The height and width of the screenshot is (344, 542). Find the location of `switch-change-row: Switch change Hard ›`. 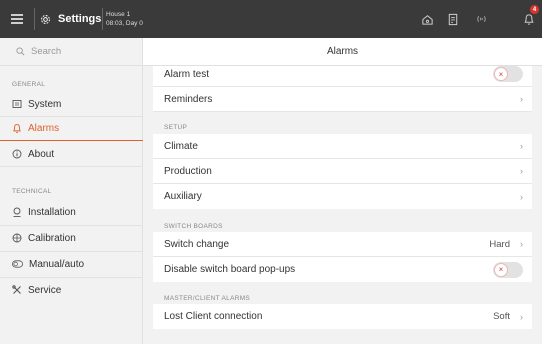

switch-change-row: Switch change Hard › is located at coordinates (342, 244).